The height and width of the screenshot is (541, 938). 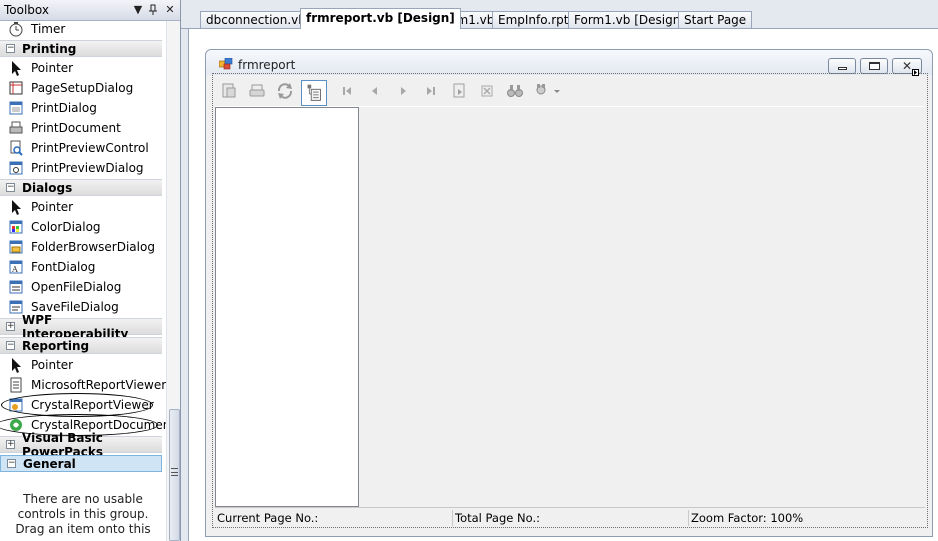 I want to click on toolbox-item-colordialog: ColorDialog, so click(x=83, y=227).